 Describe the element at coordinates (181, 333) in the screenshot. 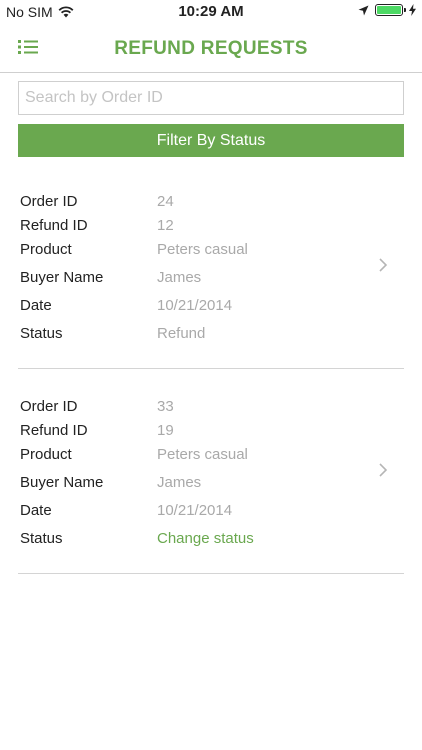

I see `status-value: Refund` at that location.